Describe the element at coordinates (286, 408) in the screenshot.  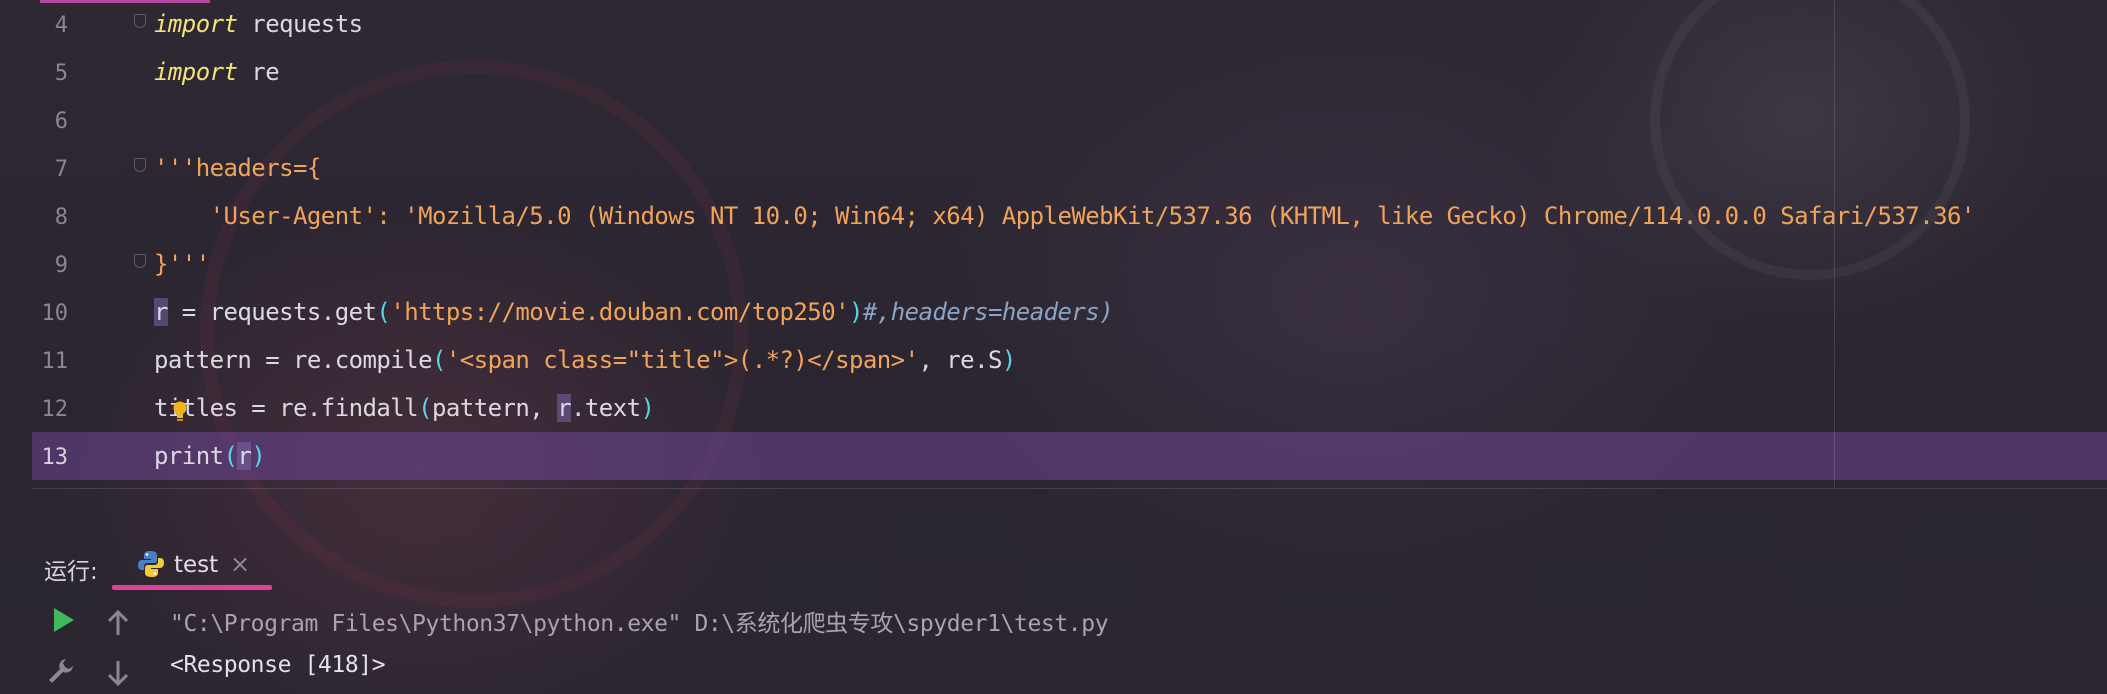
I see `code-token: titles = re.findall` at that location.